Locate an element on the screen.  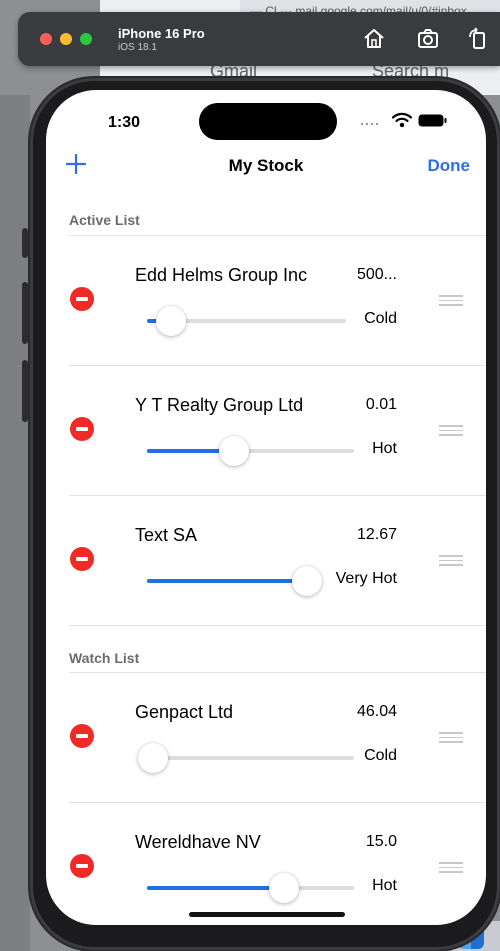
battery-icon is located at coordinates (432, 120).